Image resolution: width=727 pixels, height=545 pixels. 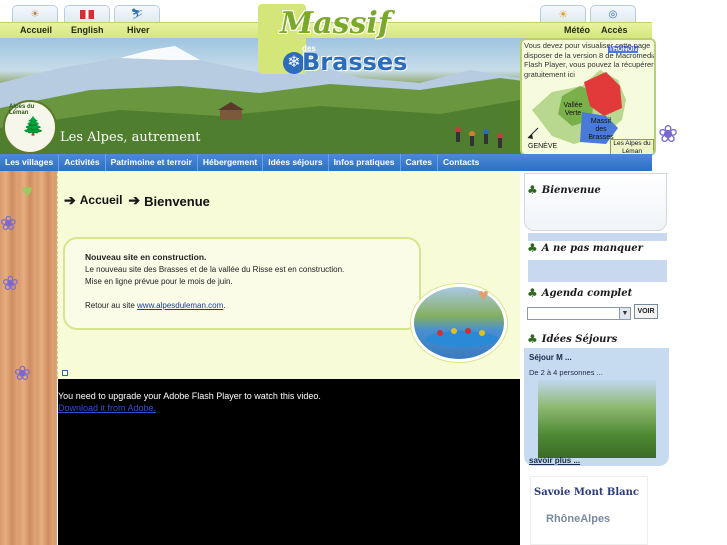 I want to click on map-label-geneve: GENÈVE, so click(x=543, y=146).